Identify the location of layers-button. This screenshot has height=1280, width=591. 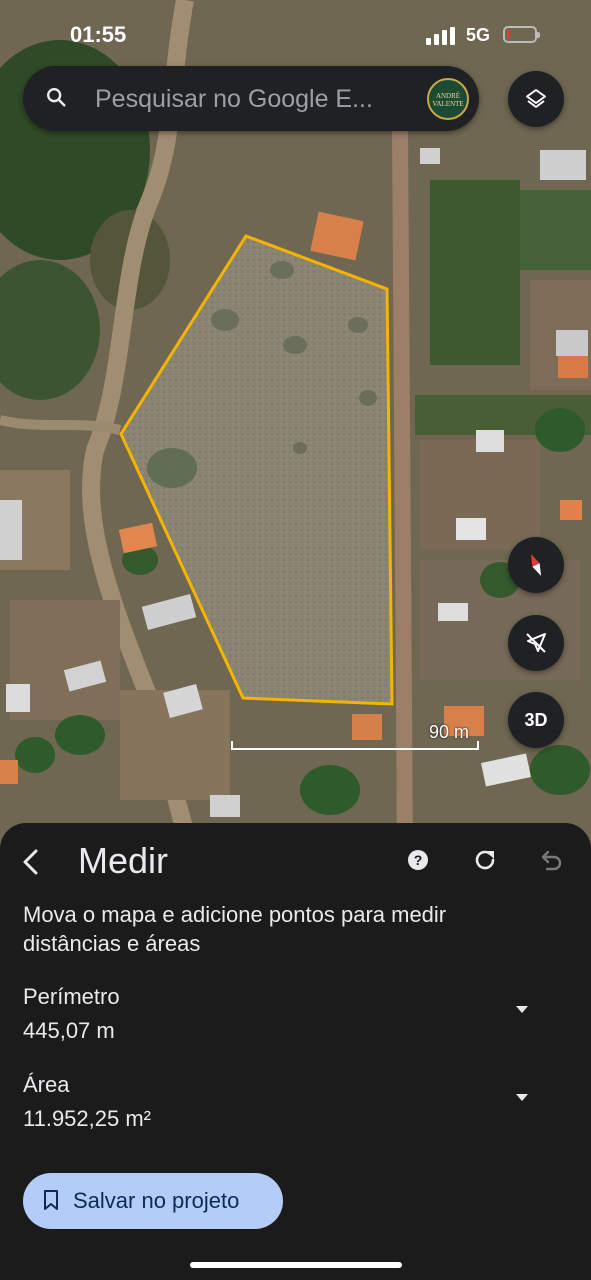
(536, 99).